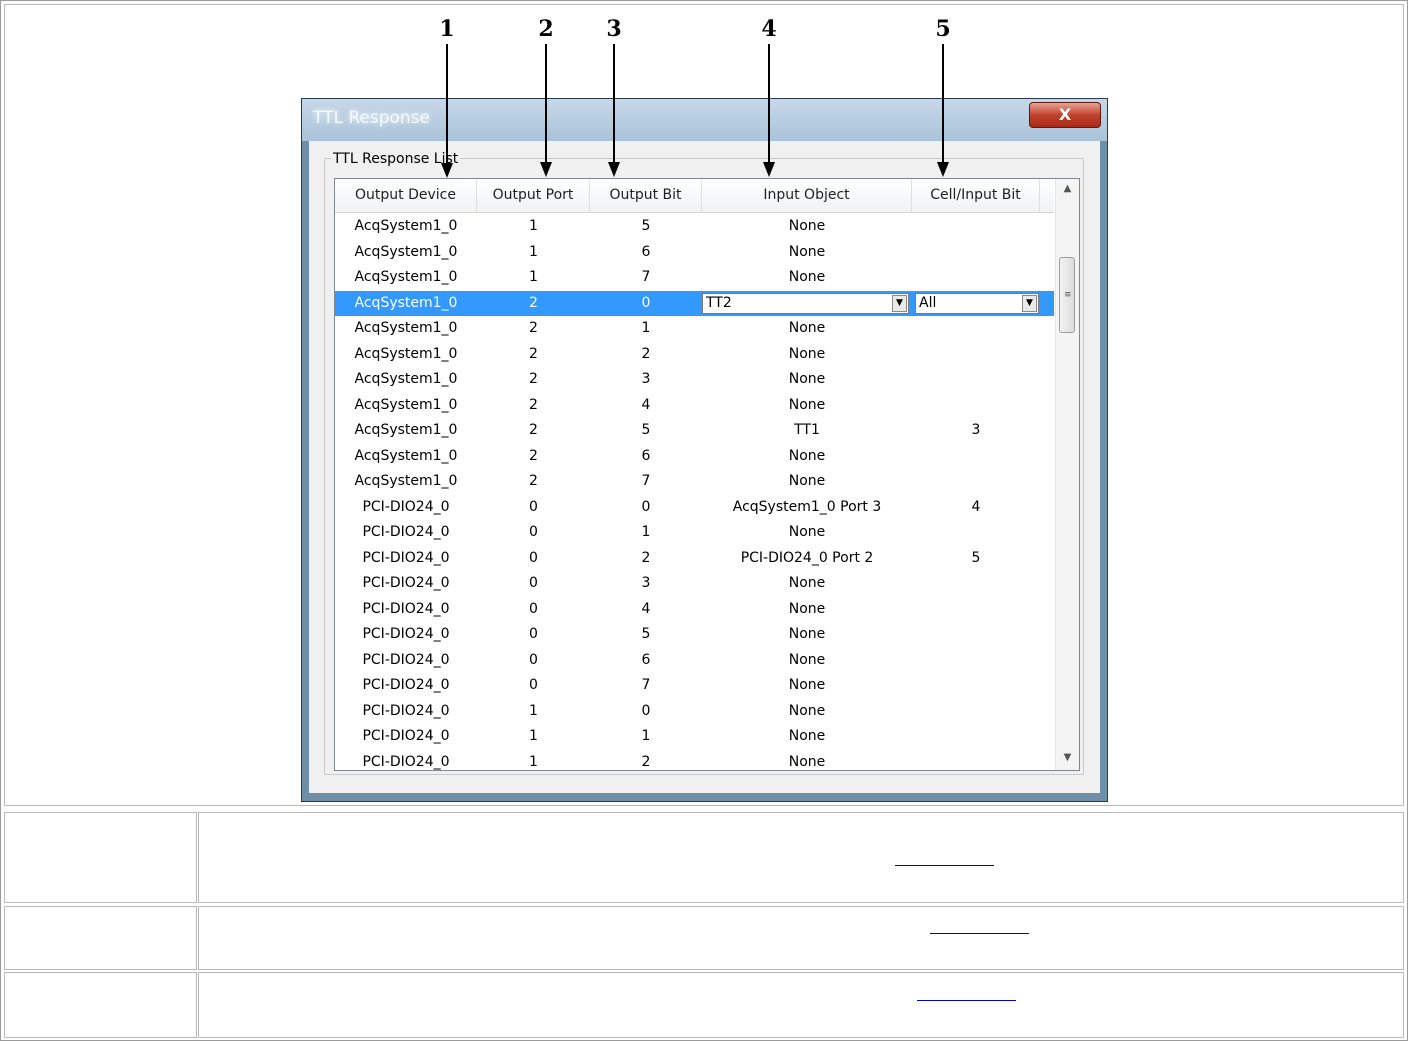 This screenshot has height=1041, width=1408. What do you see at coordinates (1067, 295) in the screenshot?
I see `scrollbar-thumb: ≡` at bounding box center [1067, 295].